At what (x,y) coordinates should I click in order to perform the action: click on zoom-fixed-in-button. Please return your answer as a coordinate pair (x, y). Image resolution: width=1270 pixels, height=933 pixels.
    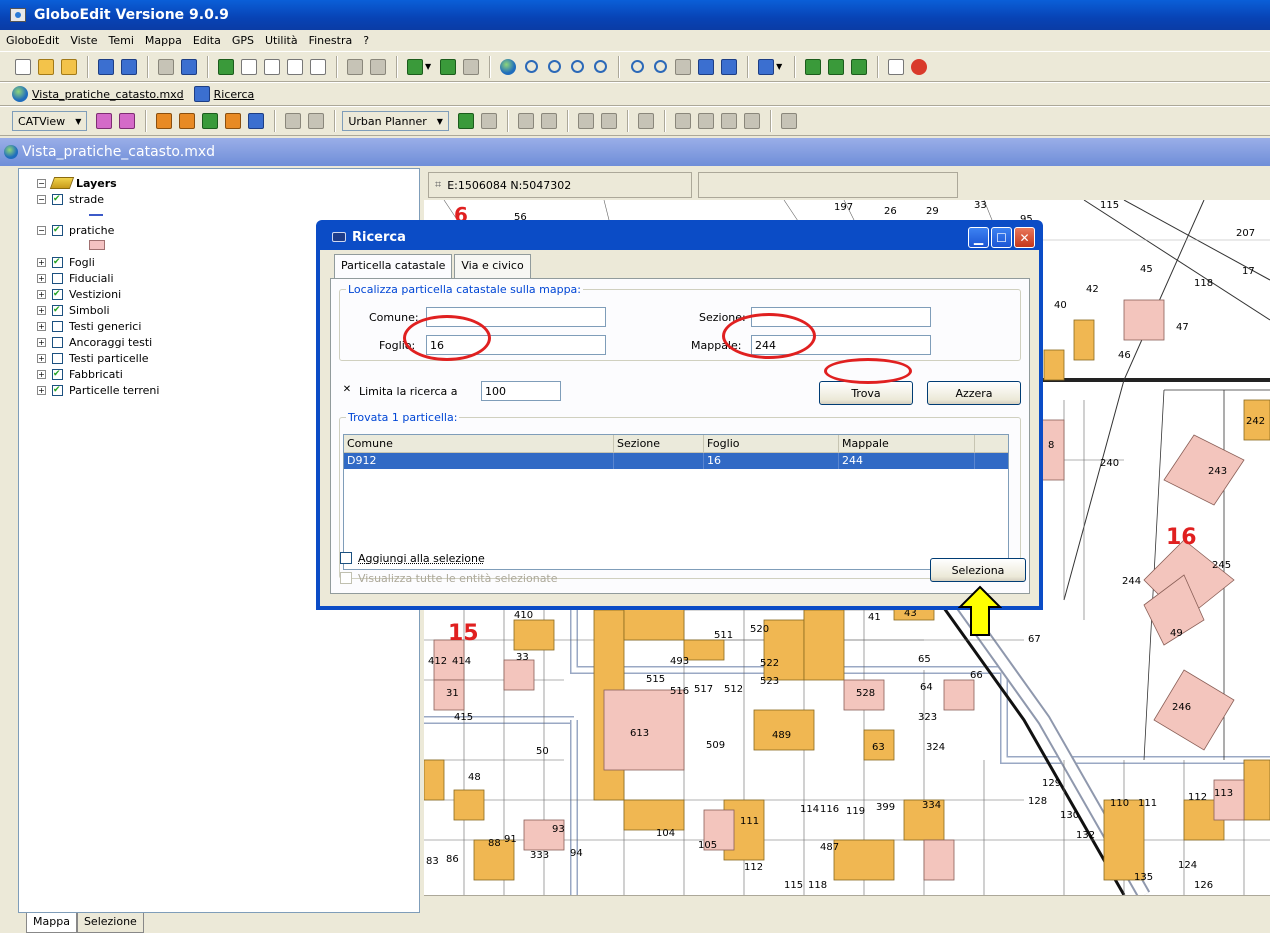
    Looking at the image, I should click on (637, 67).